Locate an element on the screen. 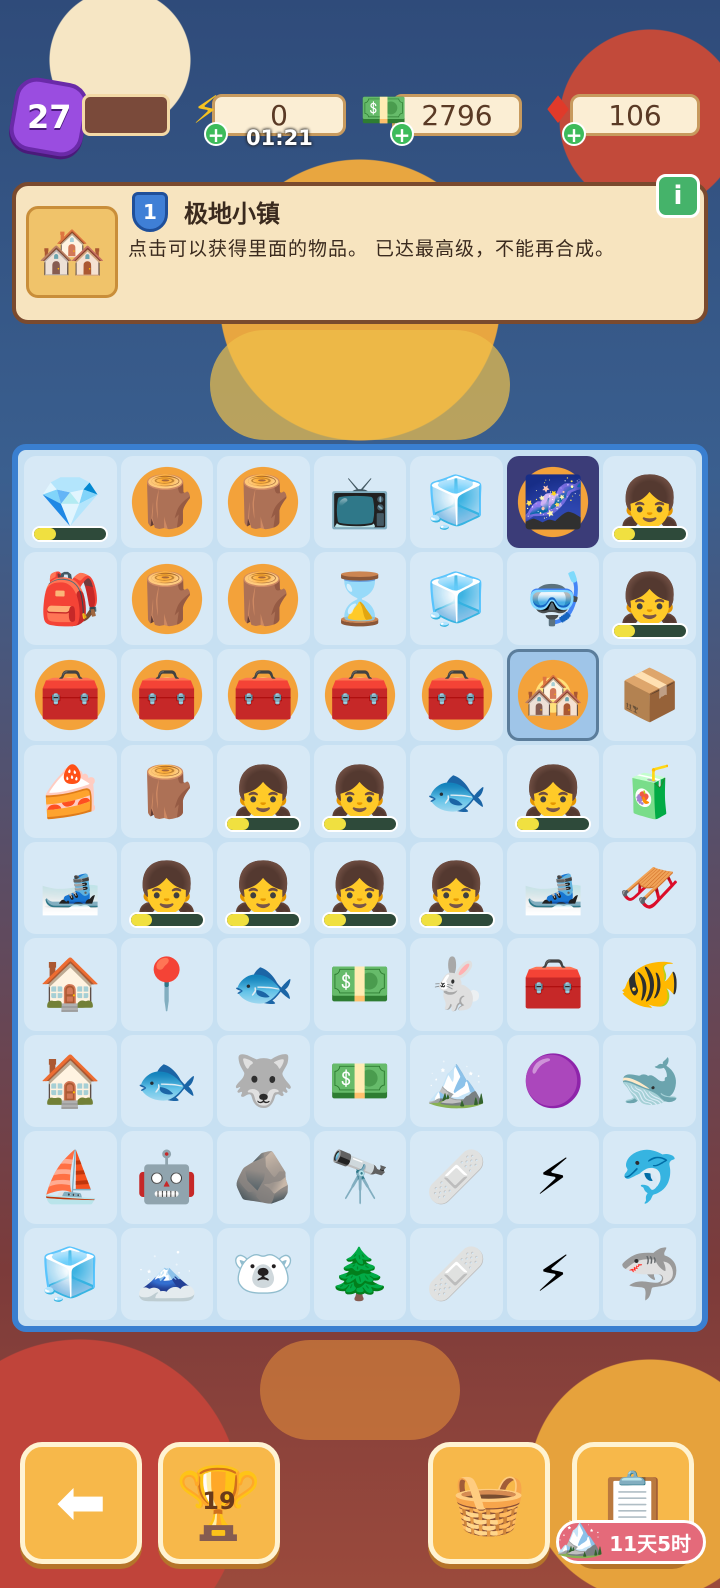 Image resolution: width=720 pixels, height=1588 pixels. husky-icon: 🐺 is located at coordinates (263, 1081).